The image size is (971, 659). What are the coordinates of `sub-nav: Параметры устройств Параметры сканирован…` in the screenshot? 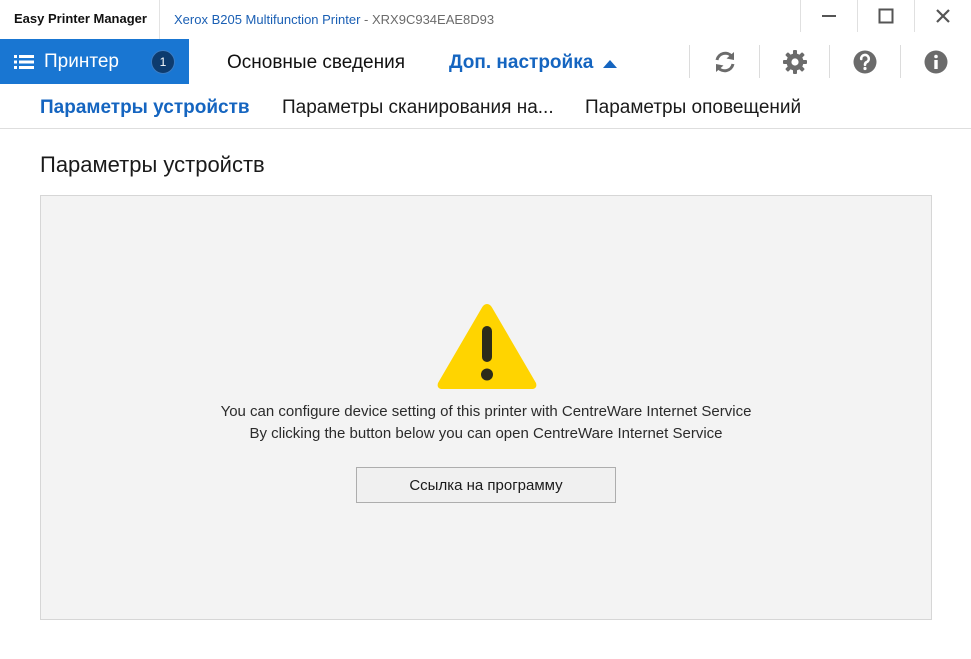 It's located at (485, 106).